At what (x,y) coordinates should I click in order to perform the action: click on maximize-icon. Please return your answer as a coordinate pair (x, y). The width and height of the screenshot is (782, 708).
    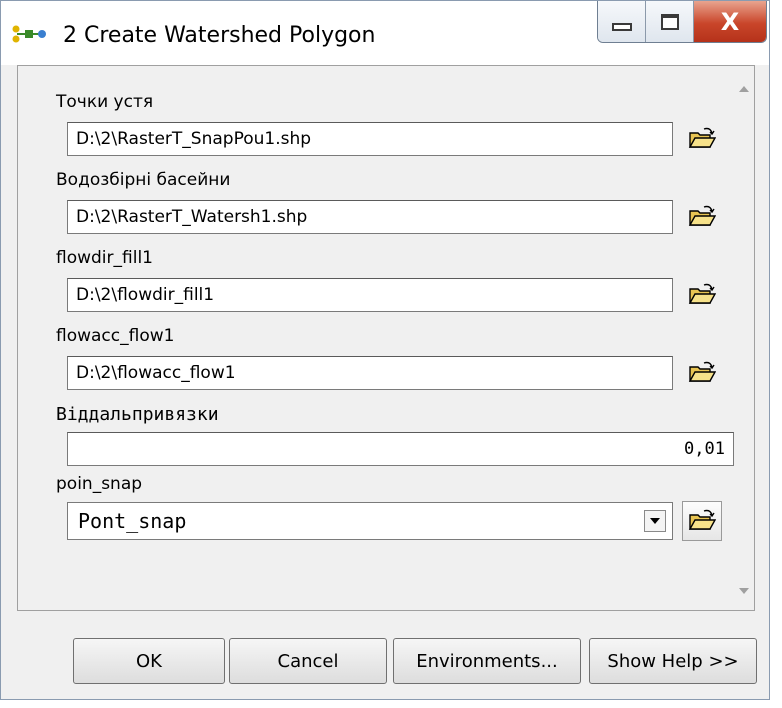
    Looking at the image, I should click on (669, 21).